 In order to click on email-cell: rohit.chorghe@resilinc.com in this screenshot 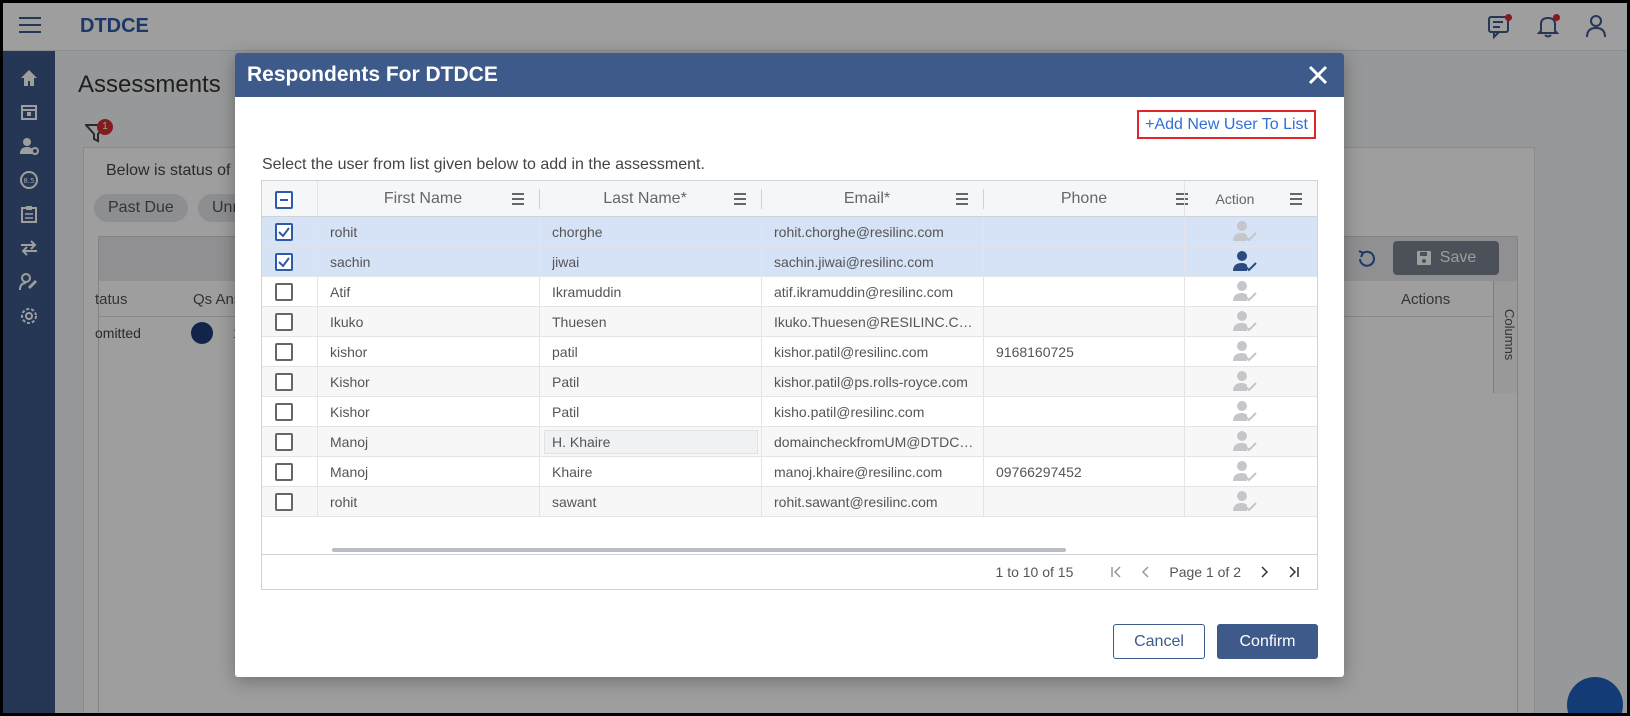, I will do `click(859, 232)`.